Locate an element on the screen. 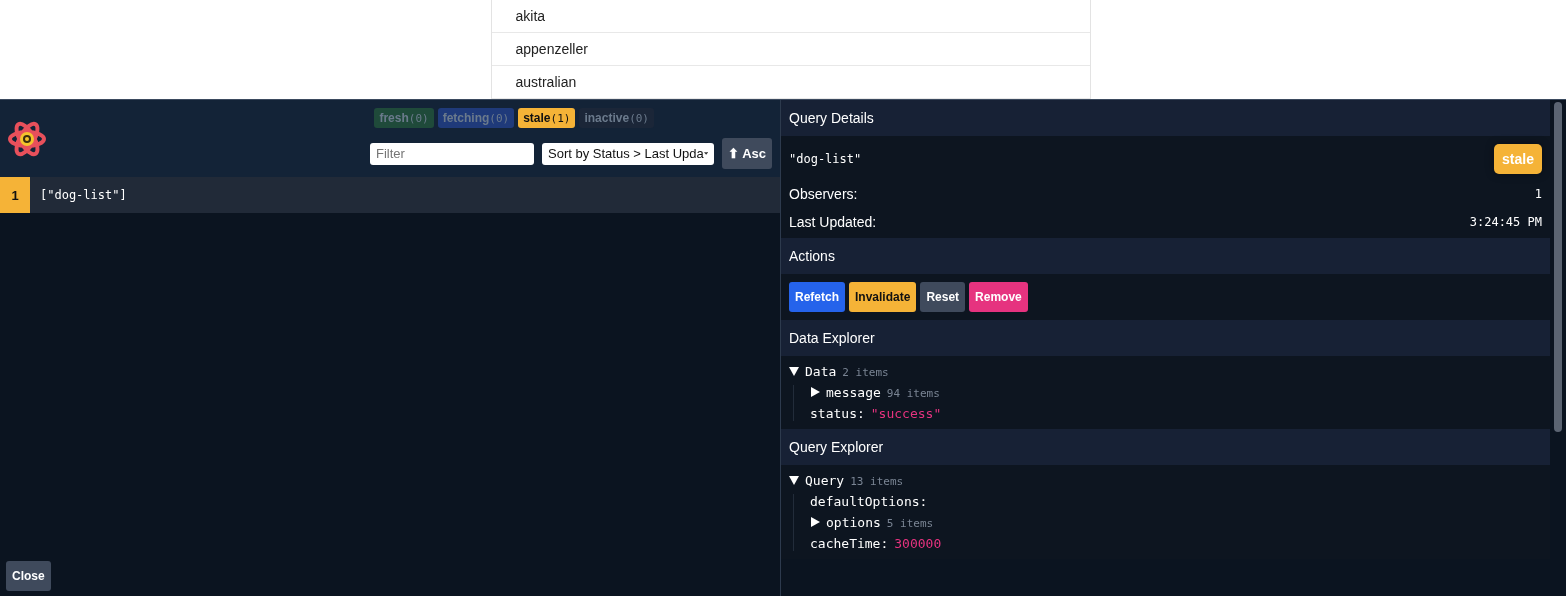 Image resolution: width=1566 pixels, height=596 pixels. status-count-tag: fetching(0) is located at coordinates (476, 118).